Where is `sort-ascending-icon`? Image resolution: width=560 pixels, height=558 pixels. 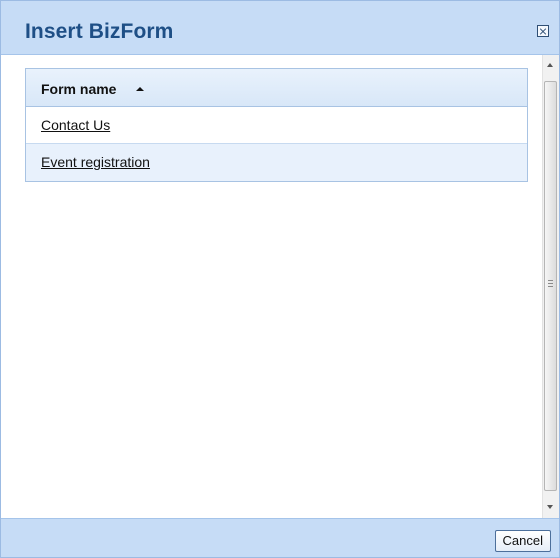
sort-ascending-icon is located at coordinates (140, 89).